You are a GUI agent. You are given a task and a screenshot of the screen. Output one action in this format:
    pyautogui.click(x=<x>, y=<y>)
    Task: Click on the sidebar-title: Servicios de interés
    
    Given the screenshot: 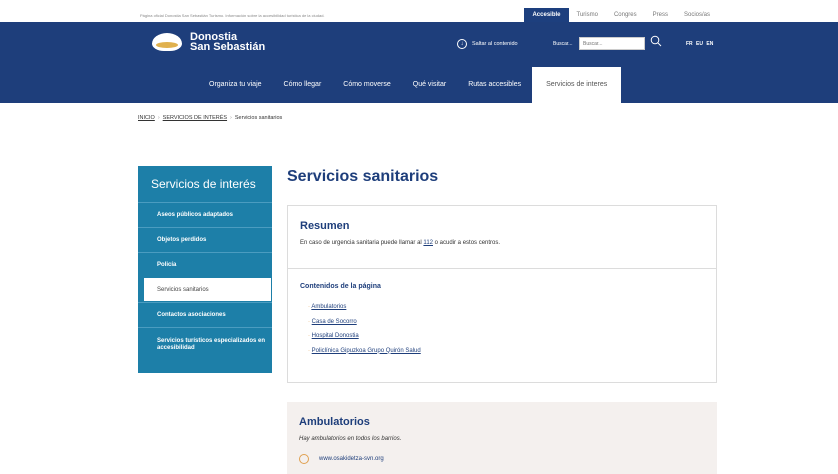 What is the action you would take?
    pyautogui.click(x=205, y=184)
    